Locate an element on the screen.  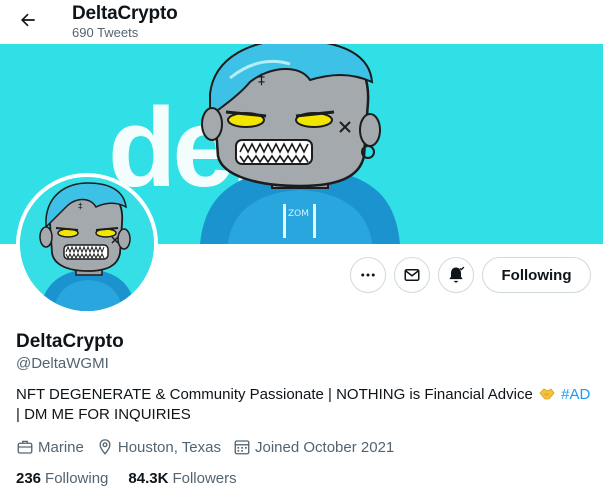
following-stat-link: 236 Following is located at coordinates (62, 478).